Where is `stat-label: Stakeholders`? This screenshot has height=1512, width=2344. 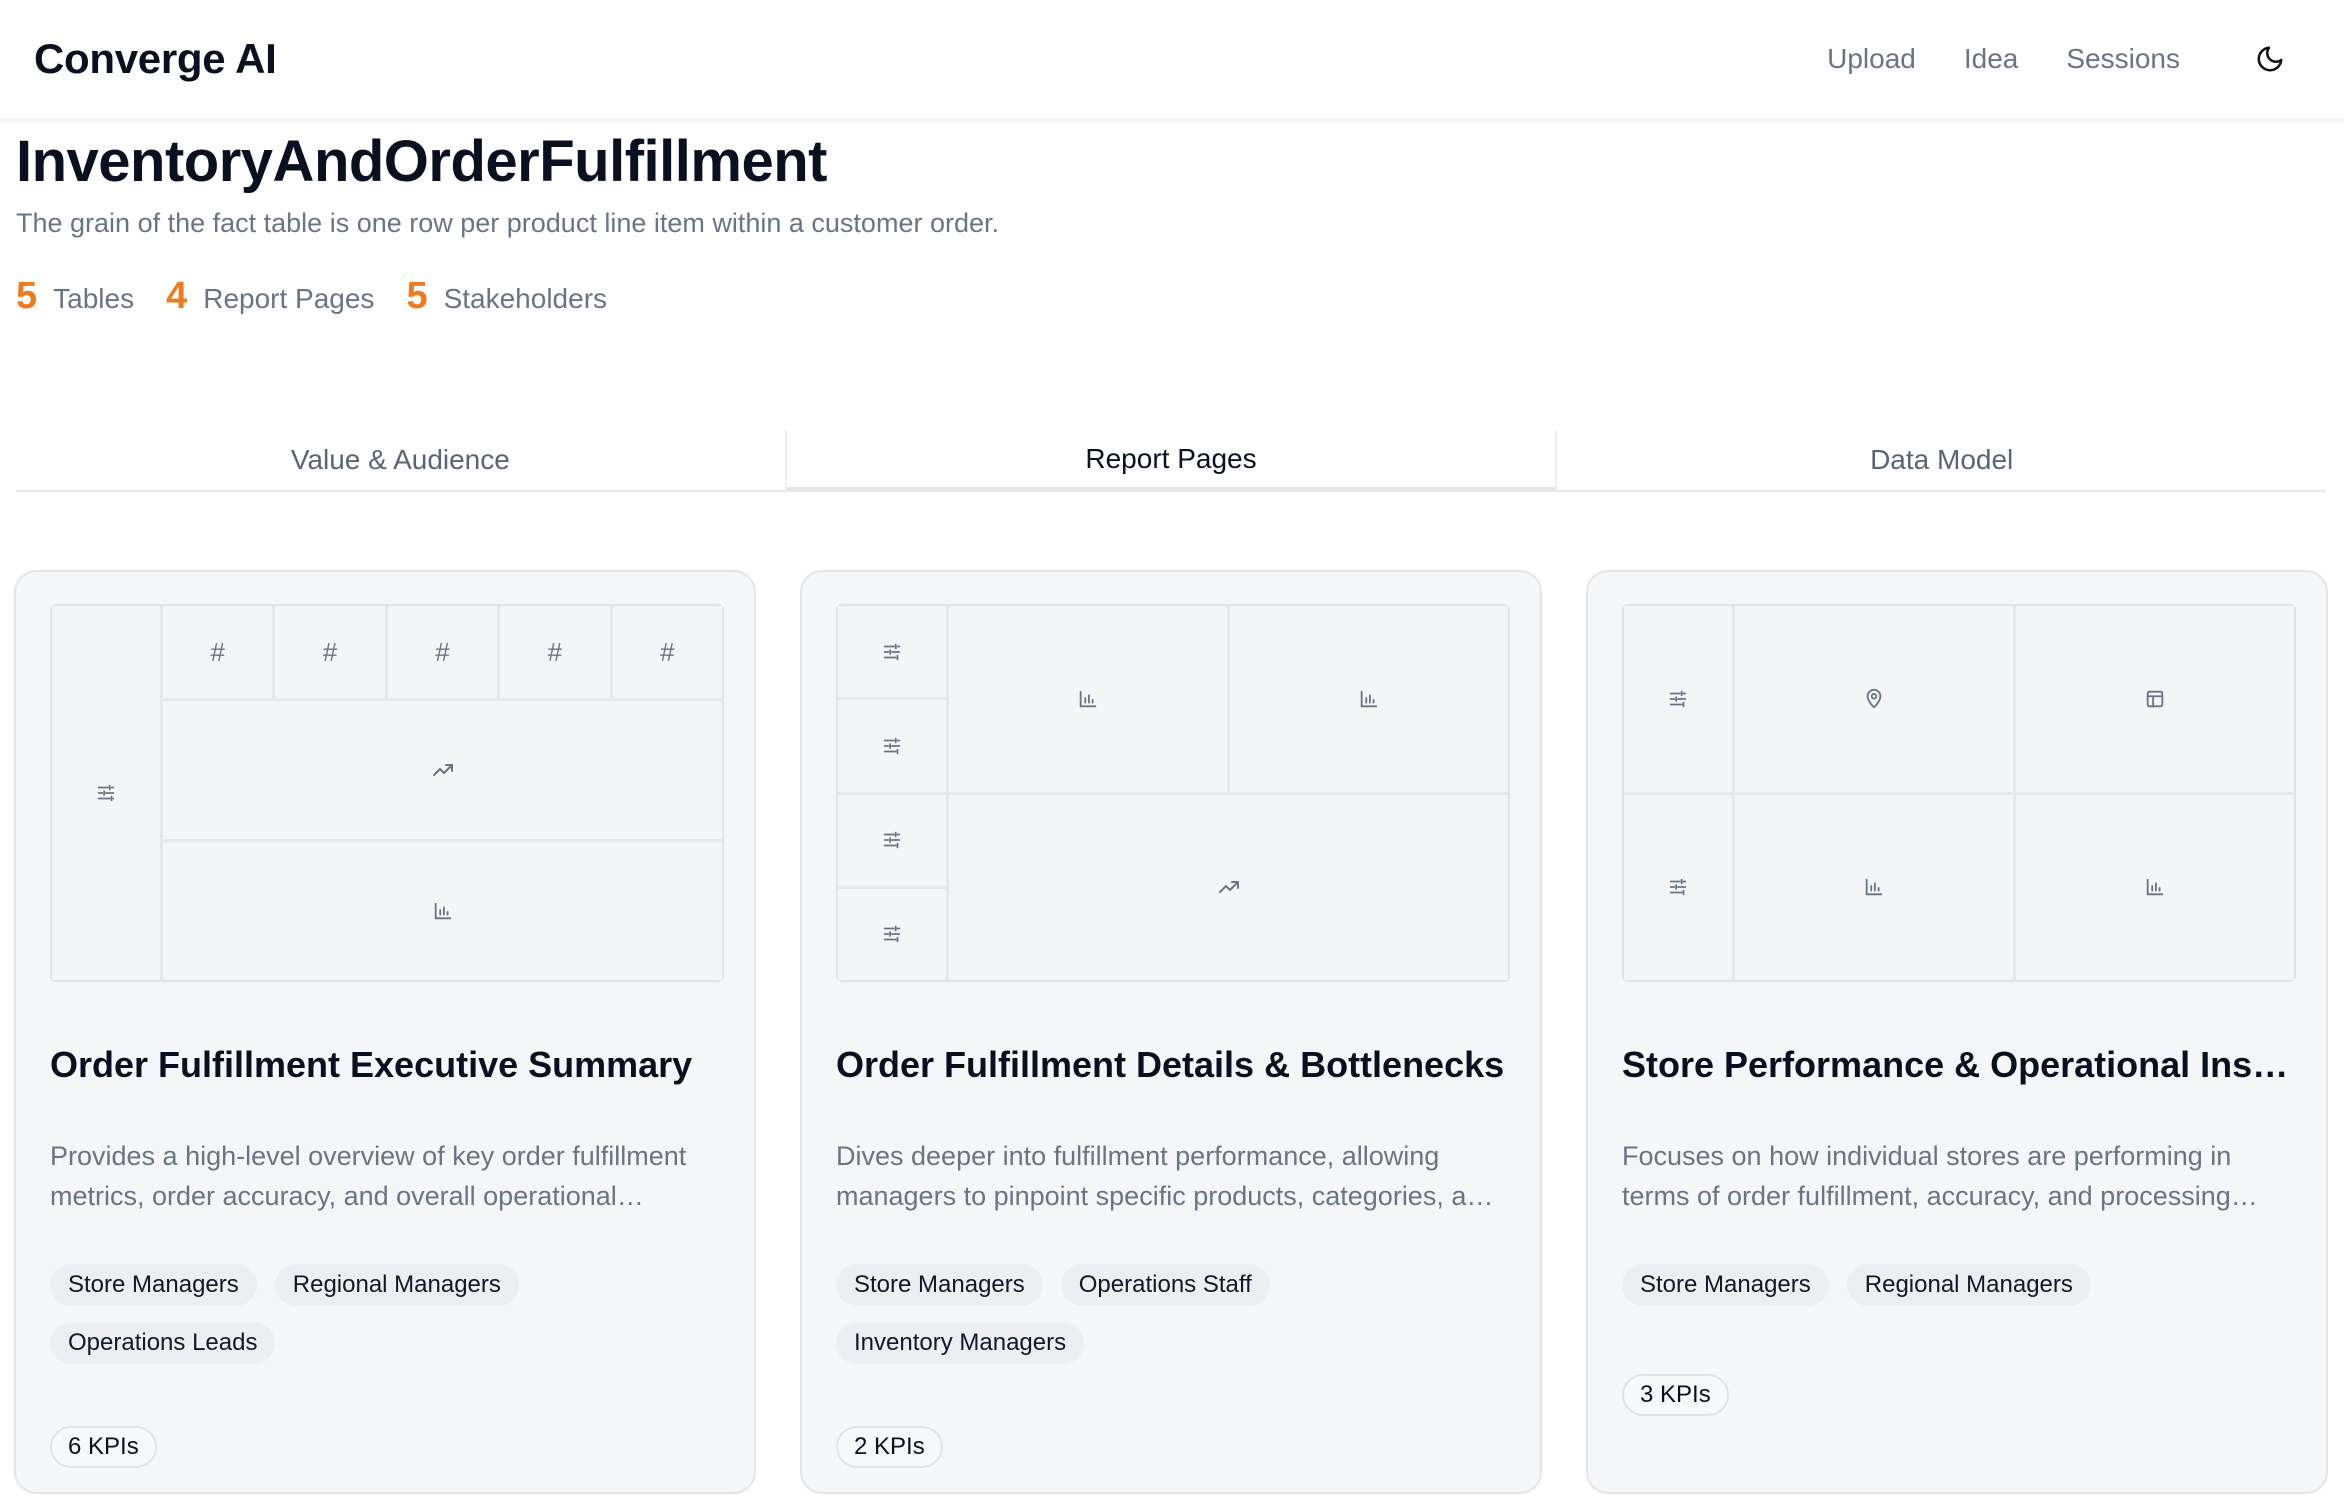
stat-label: Stakeholders is located at coordinates (525, 298).